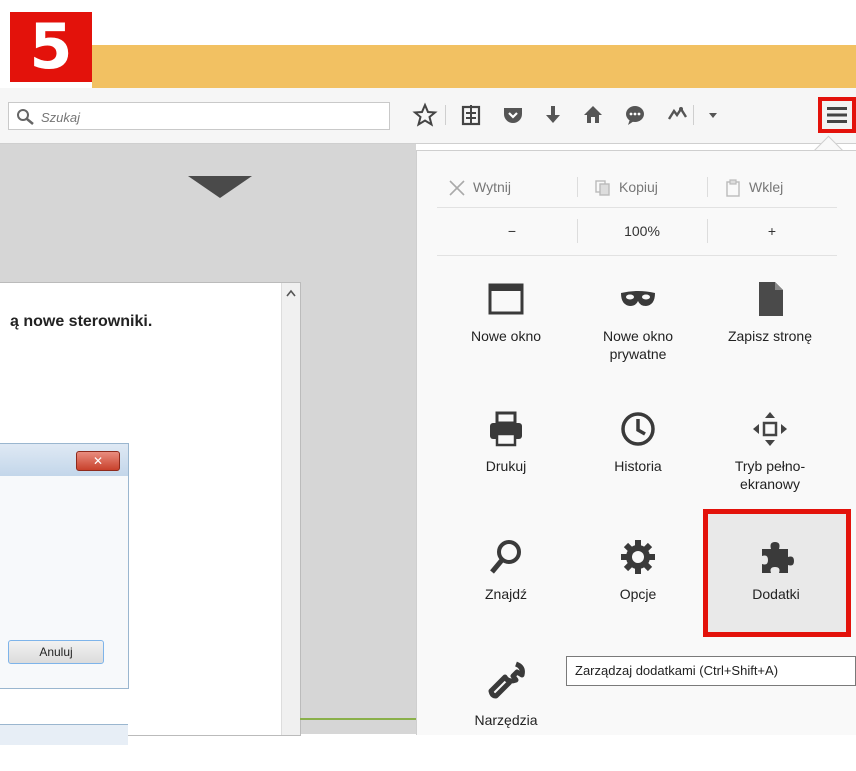  I want to click on tile-label: Nowe okno, so click(506, 336).